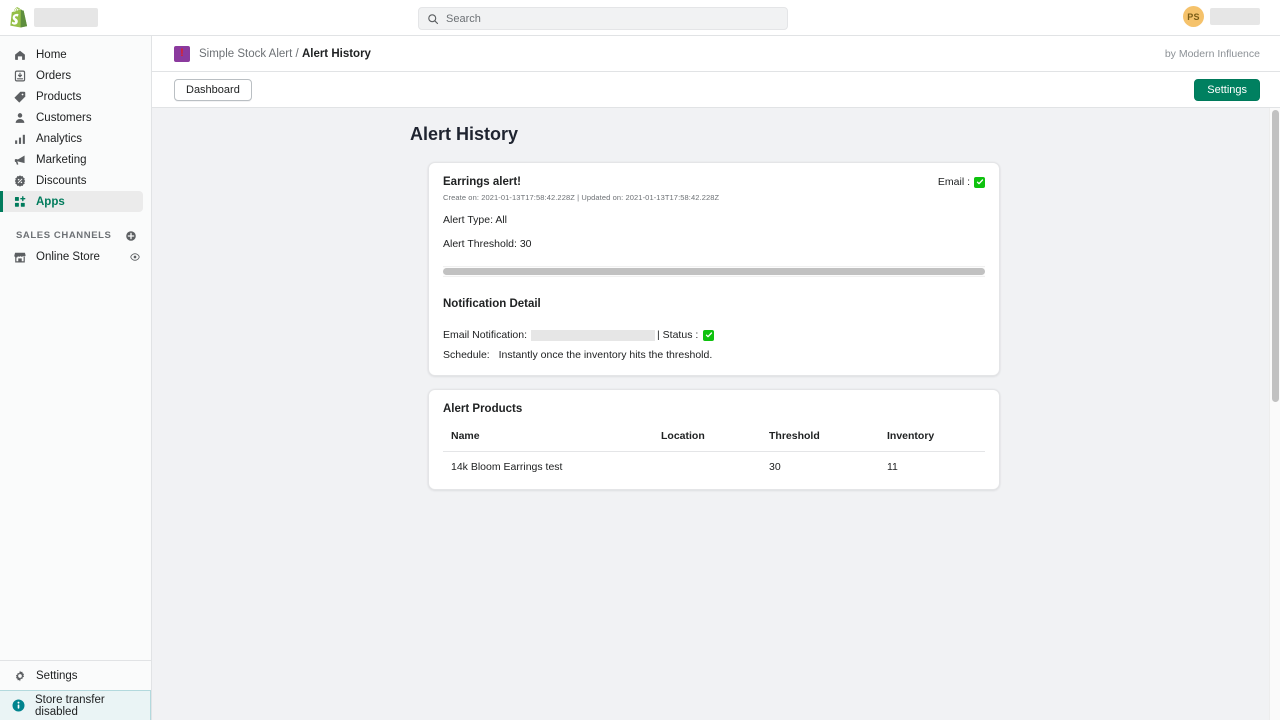  I want to click on email-notification-row: Email Notification: | Status :, so click(714, 335).